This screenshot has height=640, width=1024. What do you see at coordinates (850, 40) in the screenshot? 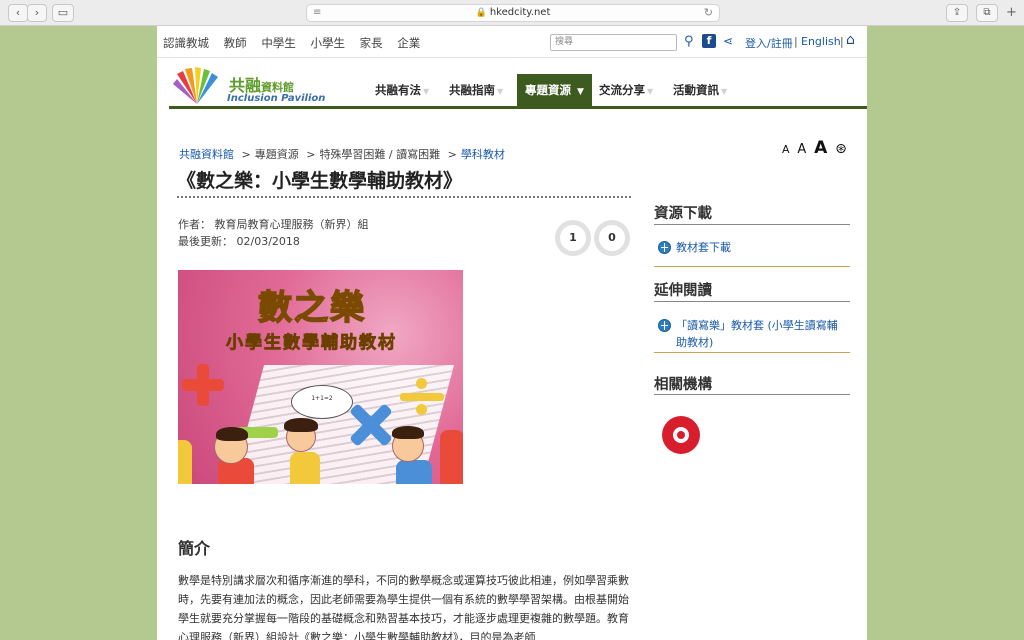
I see `home-icon: ⌂` at bounding box center [850, 40].